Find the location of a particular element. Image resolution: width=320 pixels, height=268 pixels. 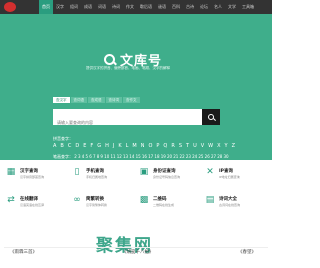

search-box is located at coordinates (127, 120).